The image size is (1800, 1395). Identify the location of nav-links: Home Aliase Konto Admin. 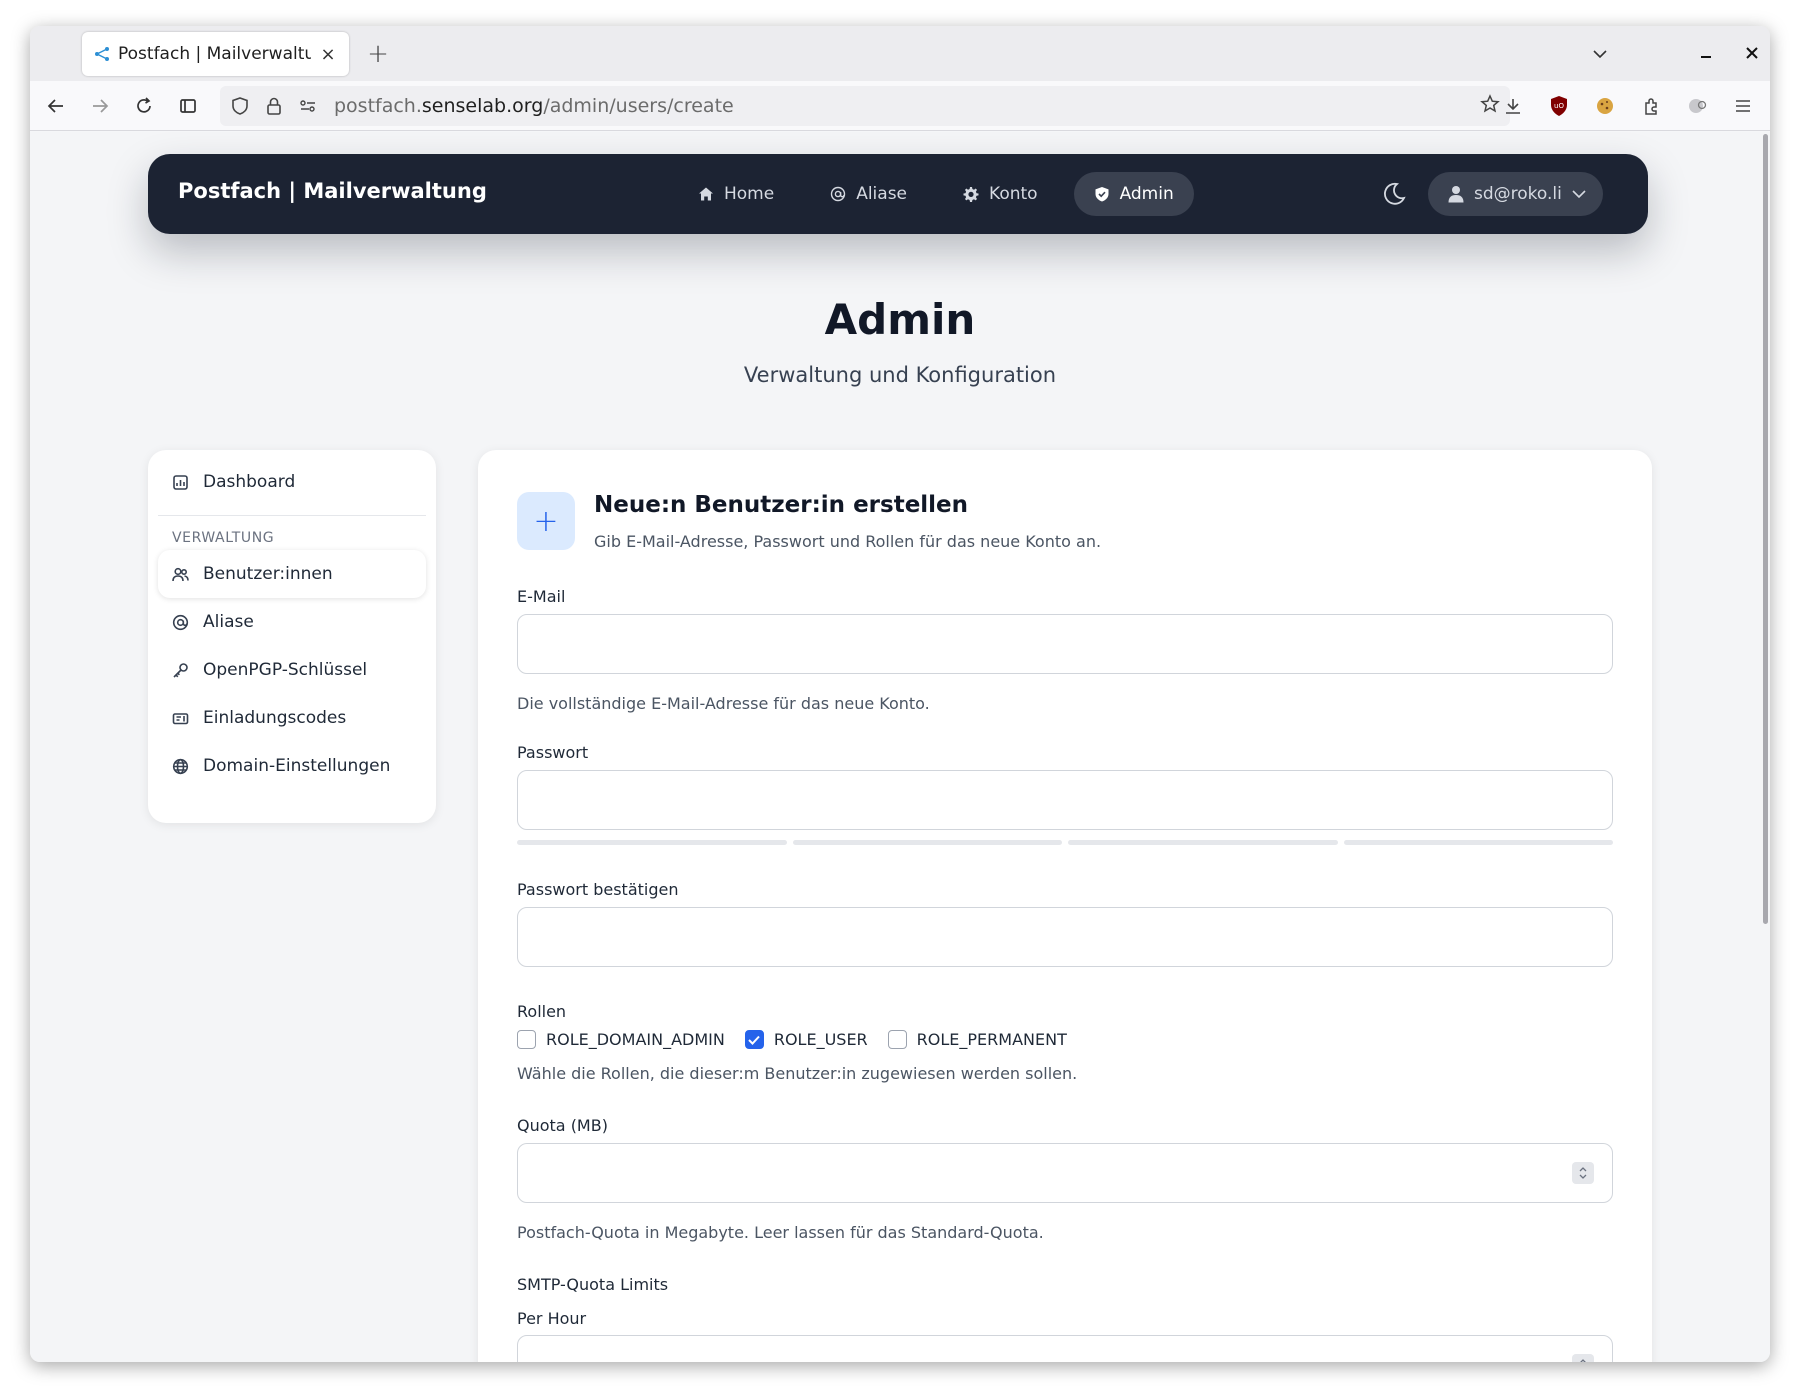
(936, 194).